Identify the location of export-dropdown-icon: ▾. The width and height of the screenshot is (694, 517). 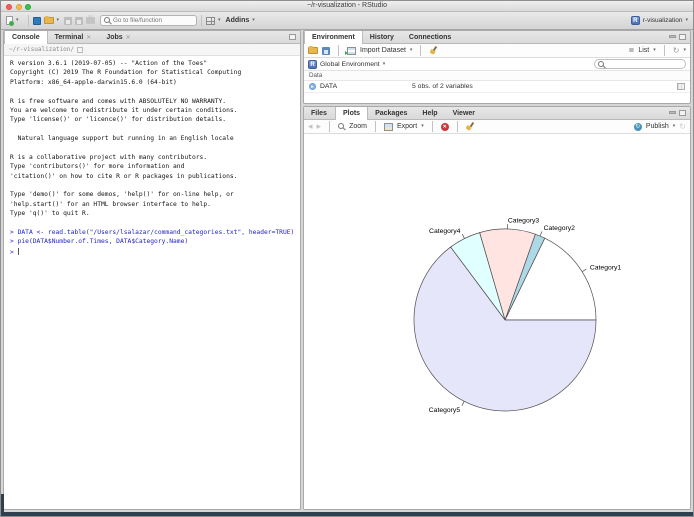
(422, 126).